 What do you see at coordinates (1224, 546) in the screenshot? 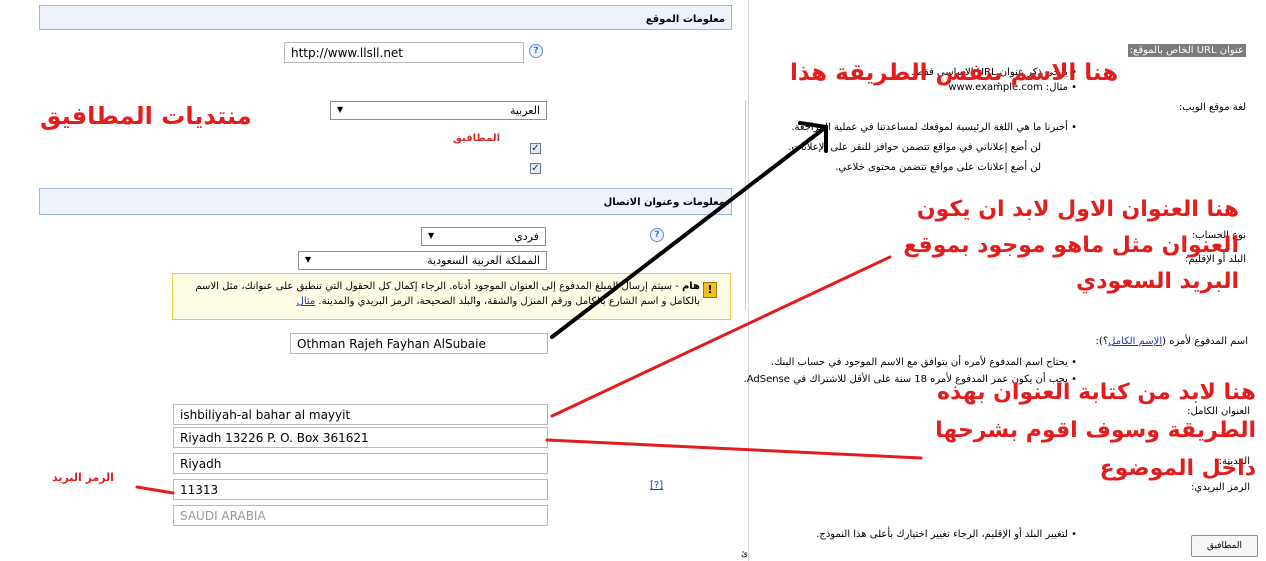
I see `footer-button: المطافيق` at bounding box center [1224, 546].